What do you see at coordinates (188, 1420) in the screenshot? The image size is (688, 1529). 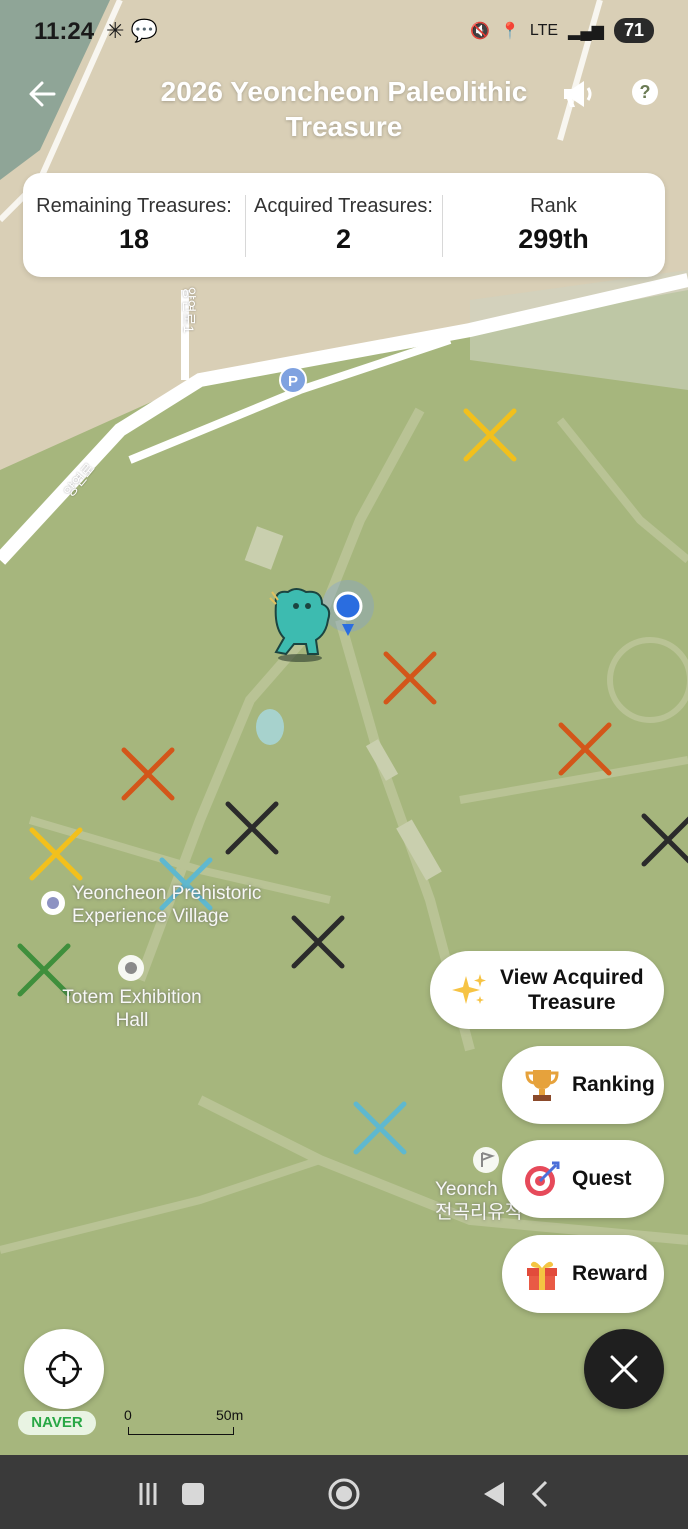 I see `map-scale: 0 50m` at bounding box center [188, 1420].